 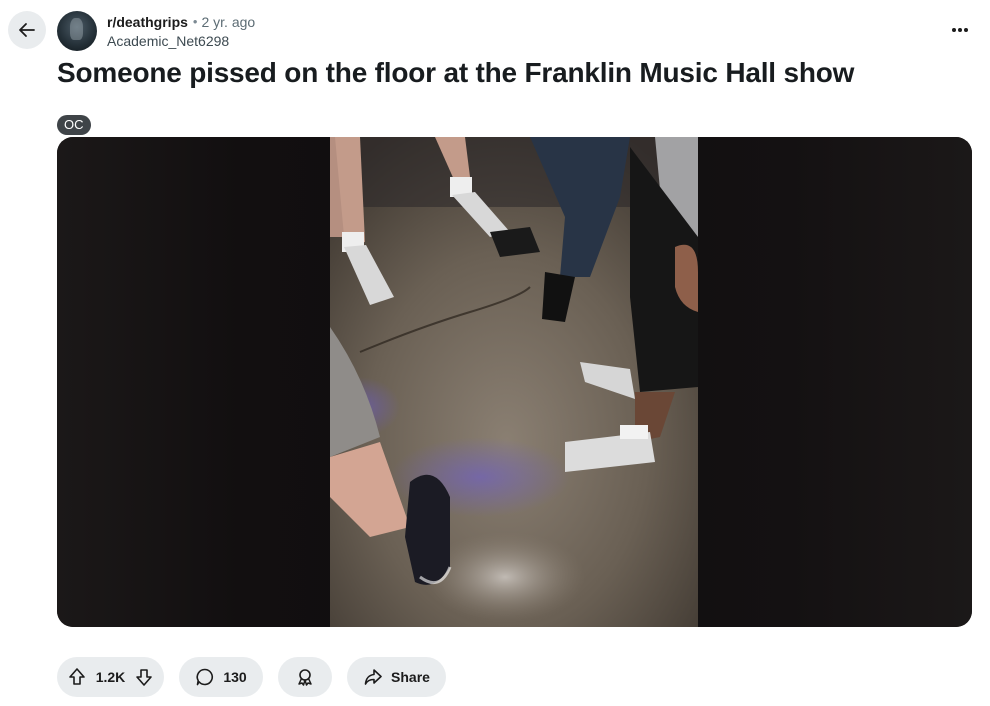 What do you see at coordinates (77, 31) in the screenshot?
I see `subreddit-avatar` at bounding box center [77, 31].